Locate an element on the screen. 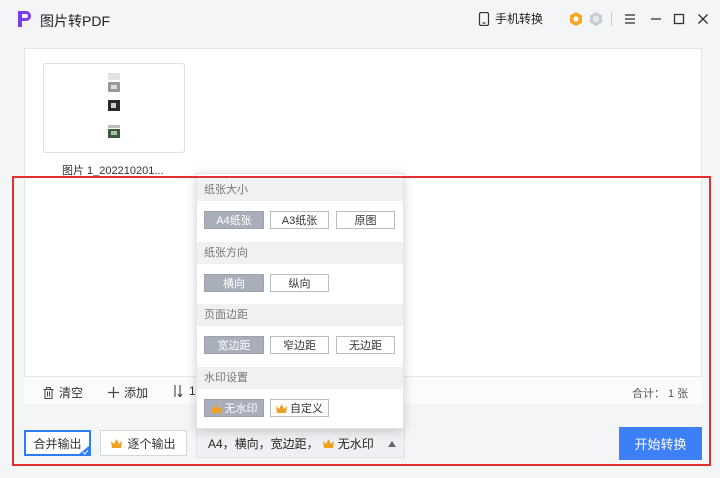 This screenshot has width=720, height=478. each-output-button: 逐个输出 is located at coordinates (143, 443).